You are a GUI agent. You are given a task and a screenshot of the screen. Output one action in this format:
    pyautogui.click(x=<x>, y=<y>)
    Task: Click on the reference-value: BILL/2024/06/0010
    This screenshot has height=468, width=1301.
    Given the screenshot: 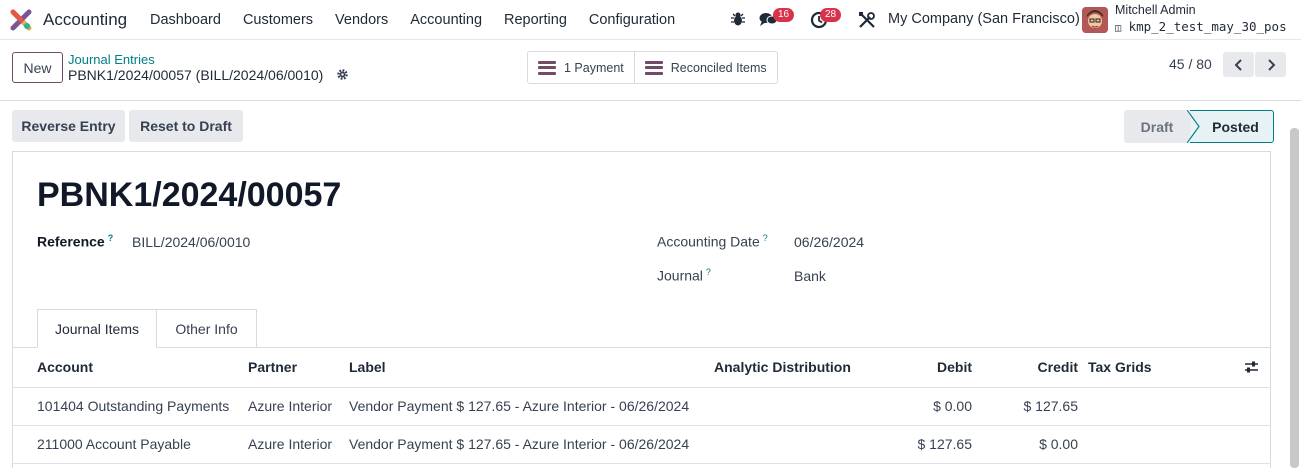 What is the action you would take?
    pyautogui.click(x=191, y=242)
    